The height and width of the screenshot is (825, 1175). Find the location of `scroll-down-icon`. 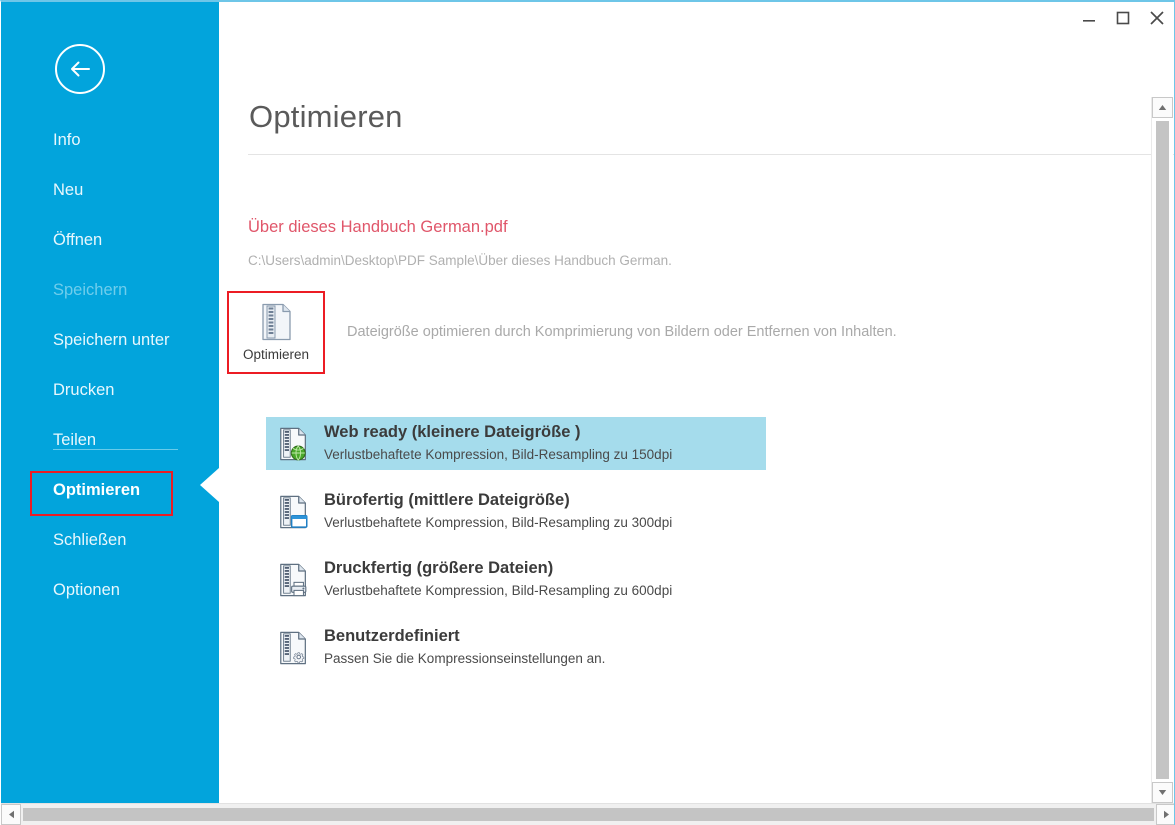

scroll-down-icon is located at coordinates (1162, 792).